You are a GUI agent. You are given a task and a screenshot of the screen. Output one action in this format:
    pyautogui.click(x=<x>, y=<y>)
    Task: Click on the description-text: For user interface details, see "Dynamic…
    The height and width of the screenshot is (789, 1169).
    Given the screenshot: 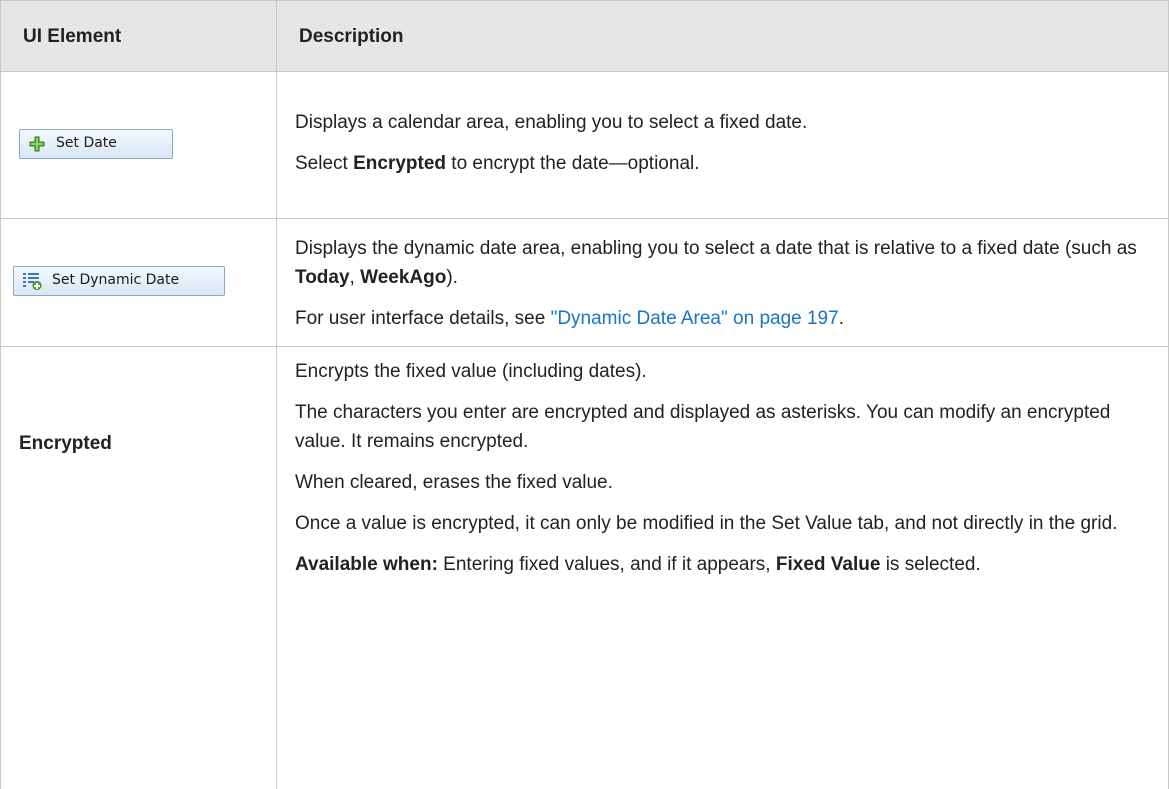 What is the action you would take?
    pyautogui.click(x=721, y=318)
    